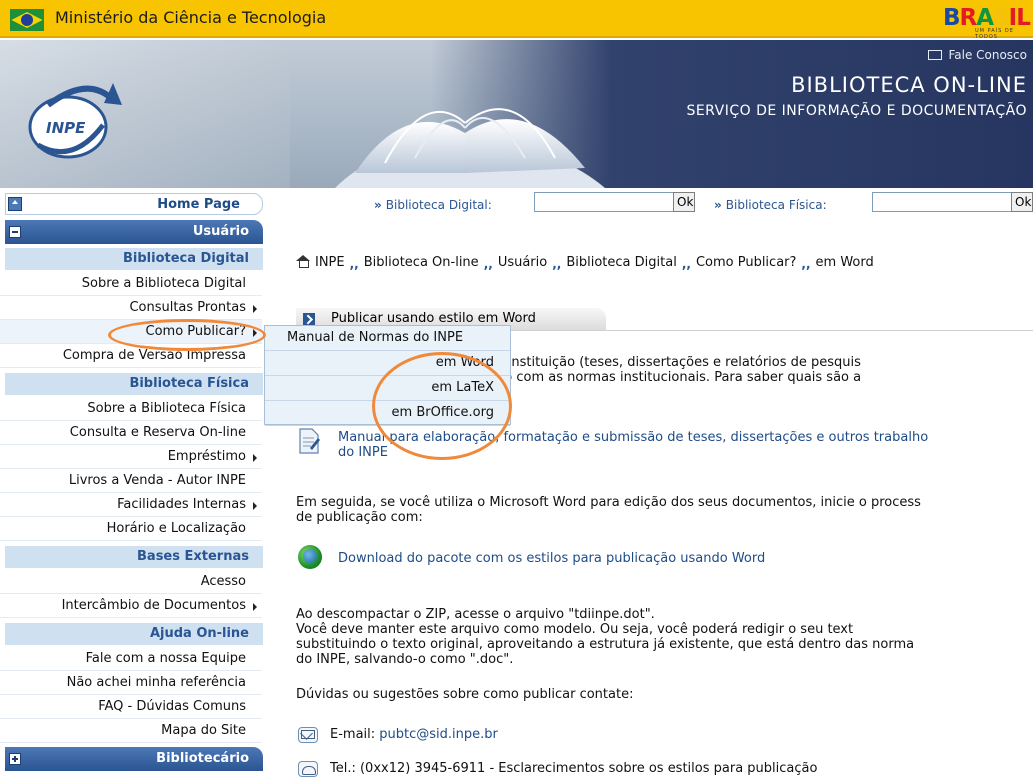 The height and width of the screenshot is (780, 1033). Describe the element at coordinates (308, 769) in the screenshot. I see `telephone-icon` at that location.